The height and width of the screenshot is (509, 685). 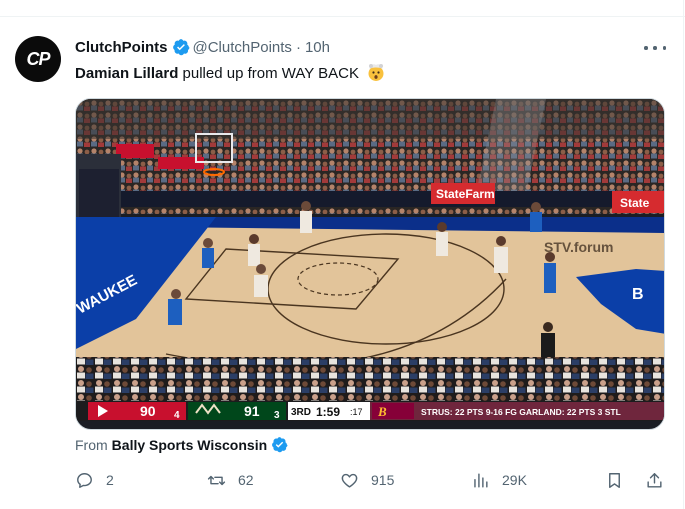 I want to click on like-button: 915, so click(x=367, y=480).